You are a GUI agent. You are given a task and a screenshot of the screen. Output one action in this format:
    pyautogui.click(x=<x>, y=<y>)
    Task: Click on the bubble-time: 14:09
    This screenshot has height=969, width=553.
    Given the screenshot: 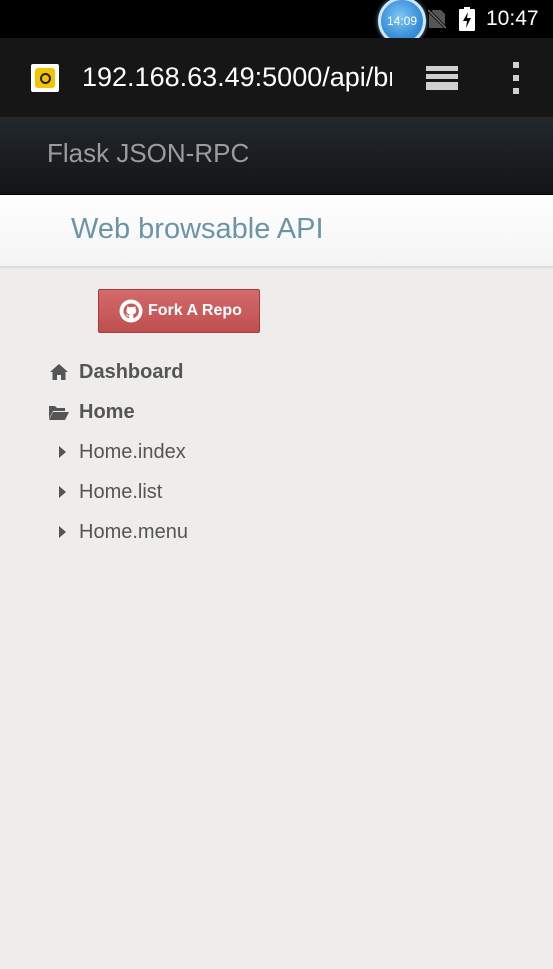 What is the action you would take?
    pyautogui.click(x=402, y=21)
    